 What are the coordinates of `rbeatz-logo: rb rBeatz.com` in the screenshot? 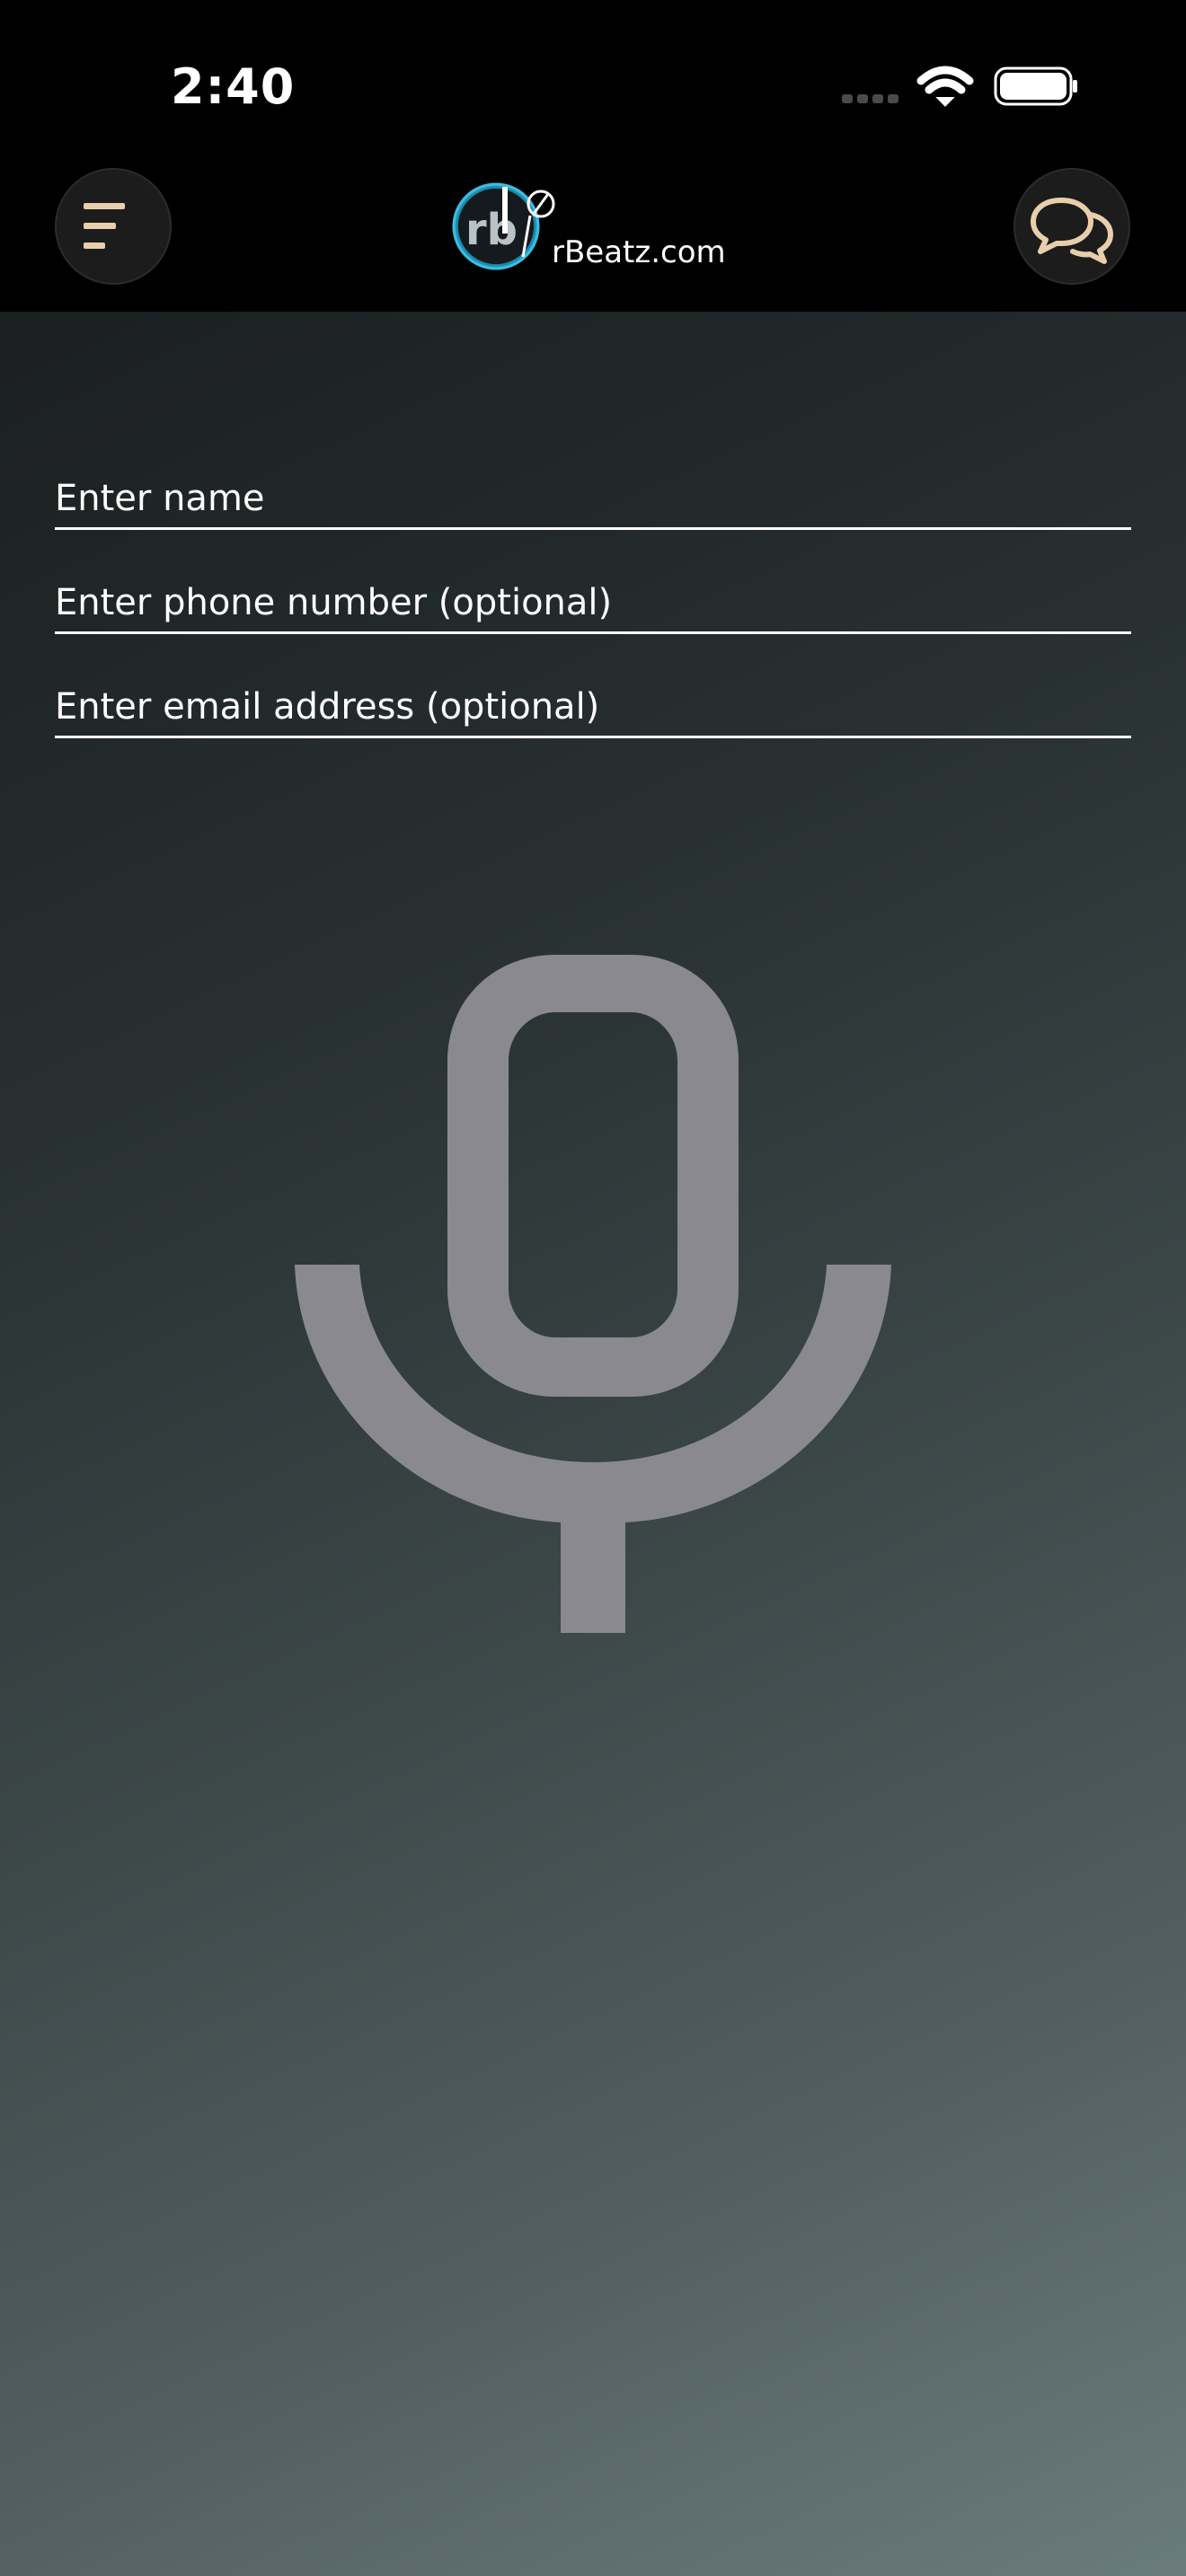 It's located at (597, 229).